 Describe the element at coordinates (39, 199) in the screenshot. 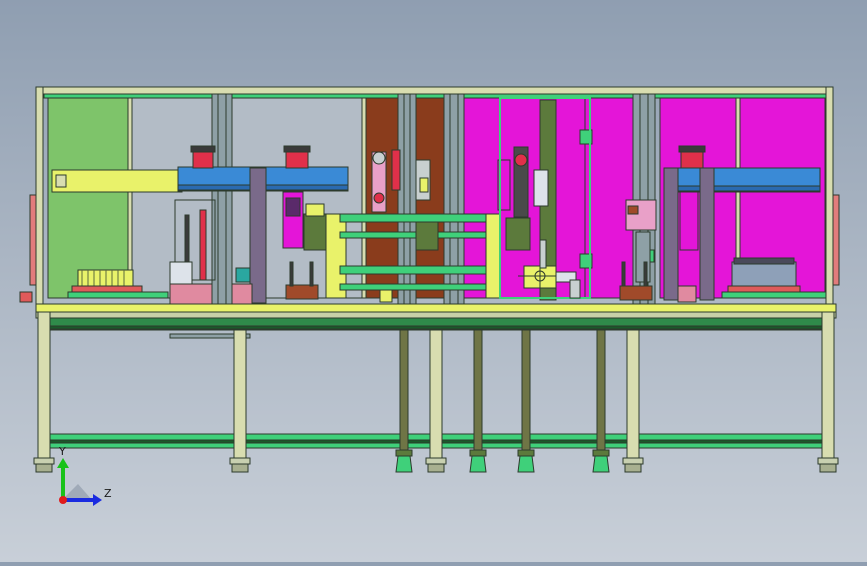

I see `frame-post-left` at that location.